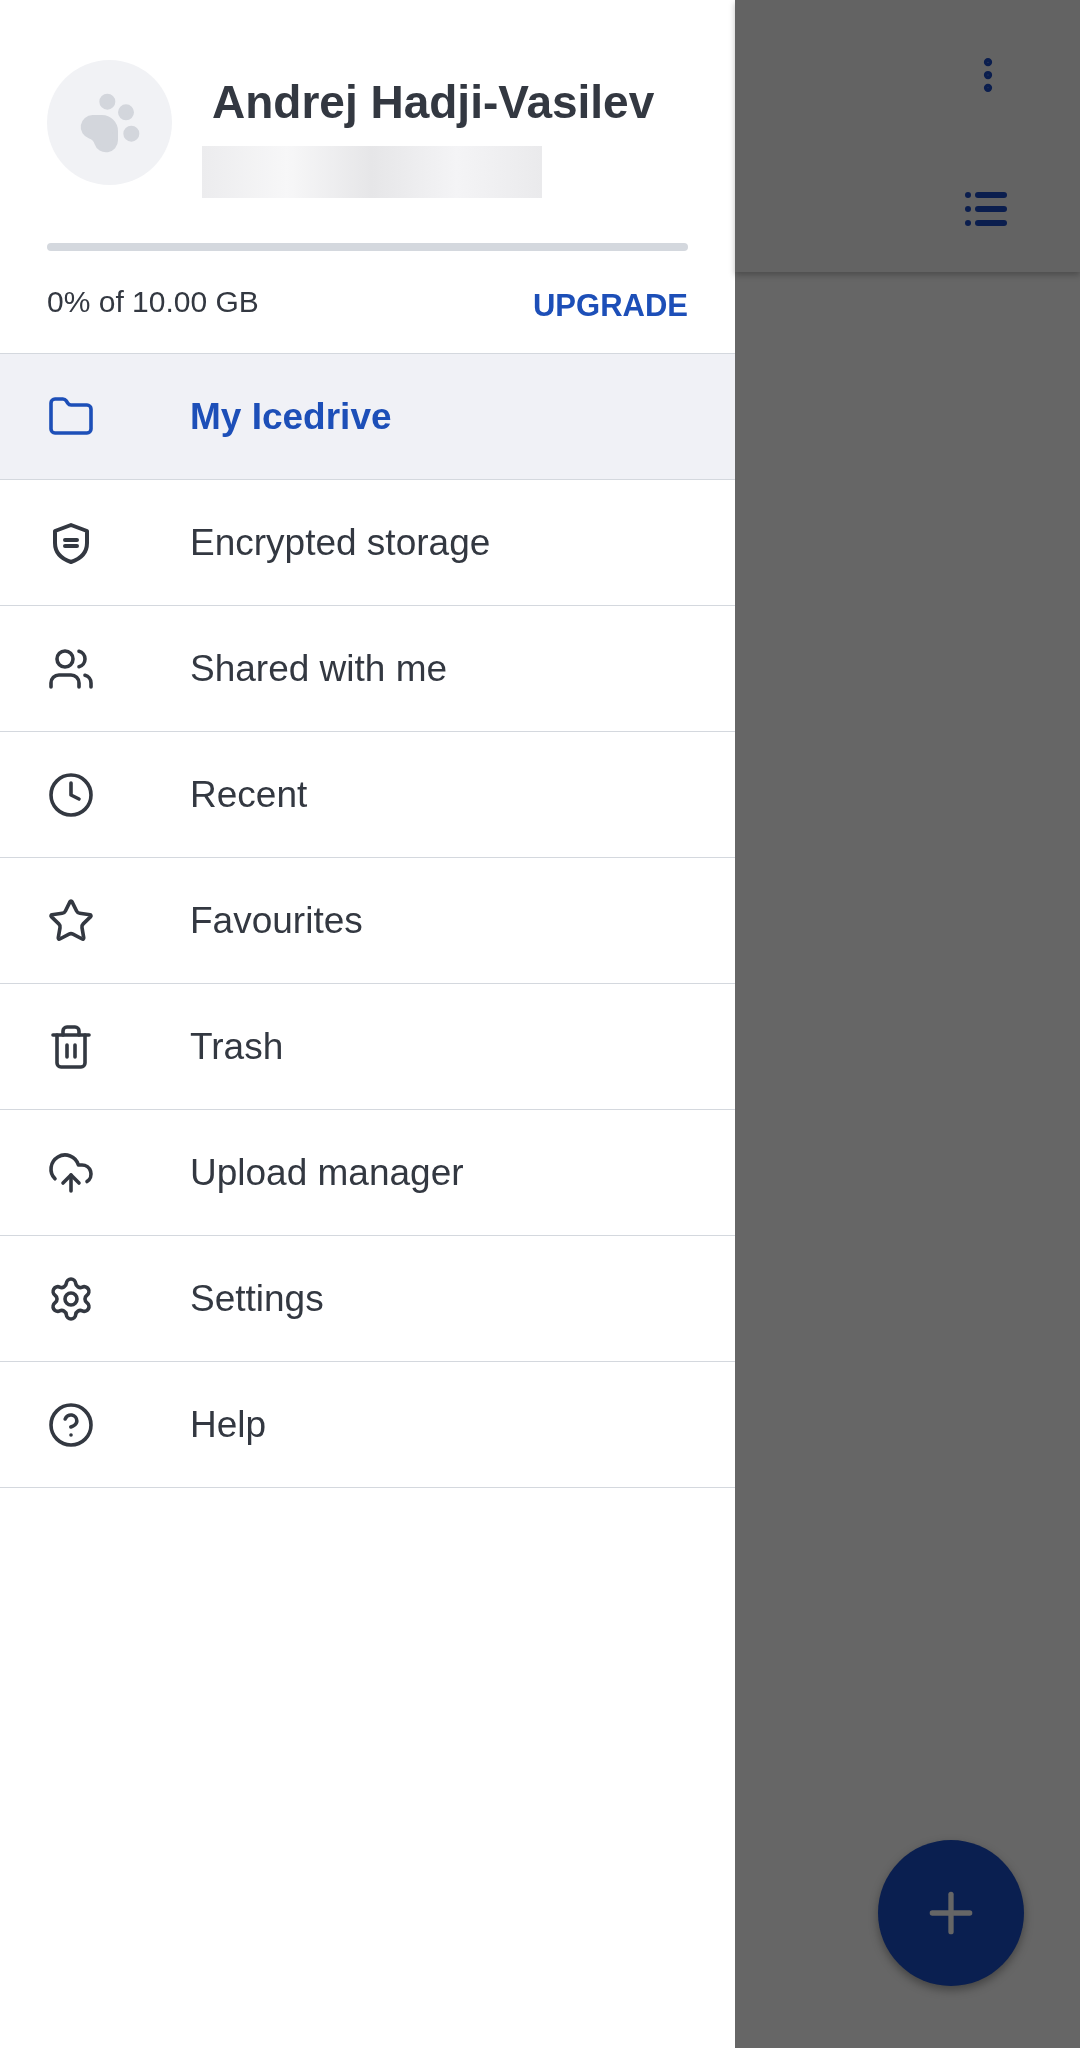 The image size is (1080, 2048). What do you see at coordinates (367, 417) in the screenshot?
I see `menu-item: My Icedrive` at bounding box center [367, 417].